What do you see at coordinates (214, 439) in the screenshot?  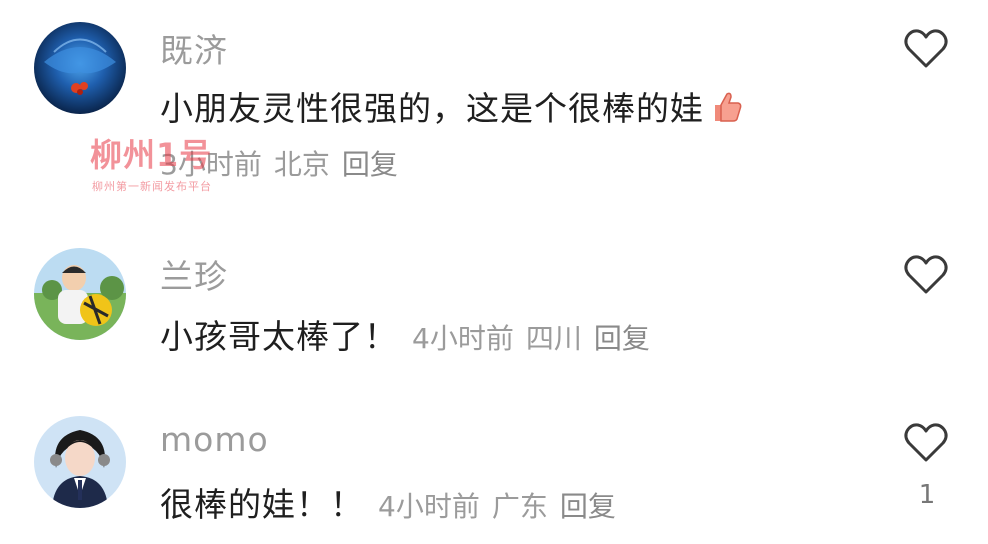 I see `username: momo` at bounding box center [214, 439].